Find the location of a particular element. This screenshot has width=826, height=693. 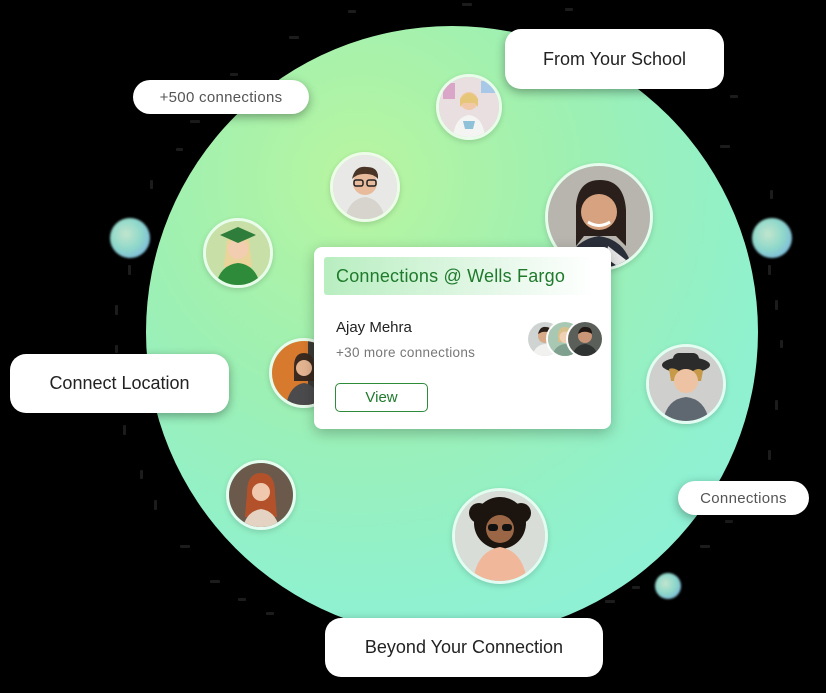

connections-count-badge: +500 connections is located at coordinates (221, 97).